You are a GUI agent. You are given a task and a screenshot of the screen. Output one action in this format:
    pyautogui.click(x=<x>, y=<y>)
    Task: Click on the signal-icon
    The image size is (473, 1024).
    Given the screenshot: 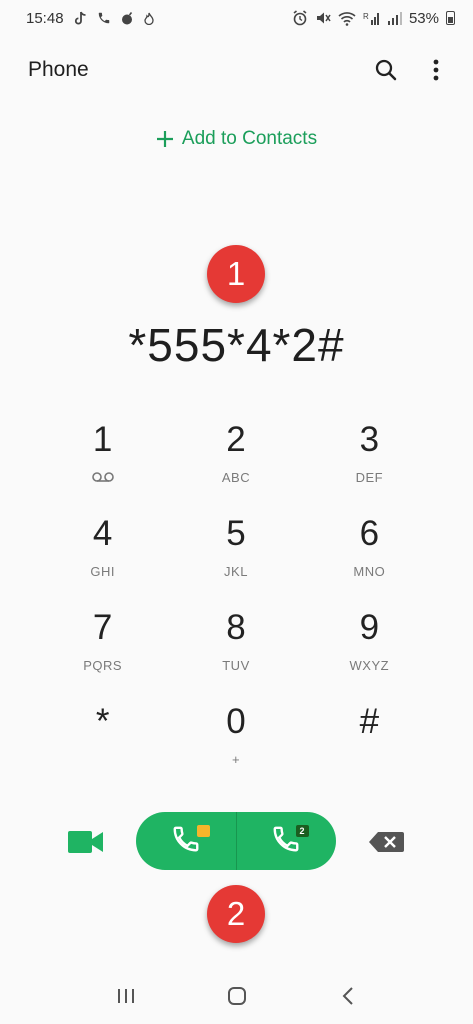 What is the action you would take?
    pyautogui.click(x=394, y=18)
    